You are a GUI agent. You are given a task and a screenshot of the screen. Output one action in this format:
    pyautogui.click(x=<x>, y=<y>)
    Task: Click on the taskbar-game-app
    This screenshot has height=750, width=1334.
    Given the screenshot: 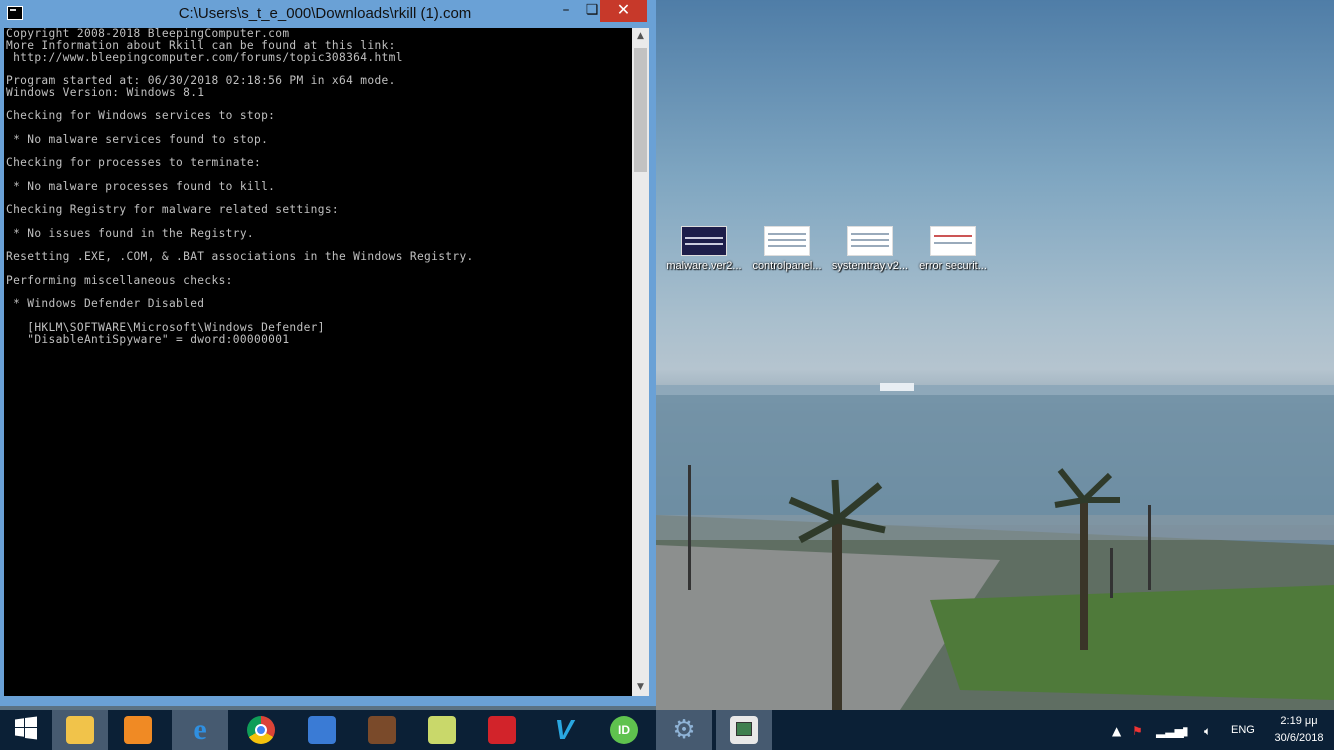 What is the action you would take?
    pyautogui.click(x=382, y=730)
    